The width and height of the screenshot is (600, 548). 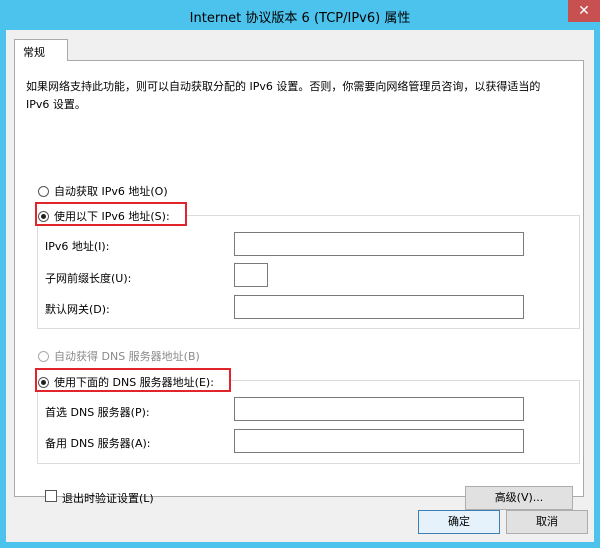 What do you see at coordinates (77, 246) in the screenshot?
I see `ipv6-address-label: IPv6 地址(I):` at bounding box center [77, 246].